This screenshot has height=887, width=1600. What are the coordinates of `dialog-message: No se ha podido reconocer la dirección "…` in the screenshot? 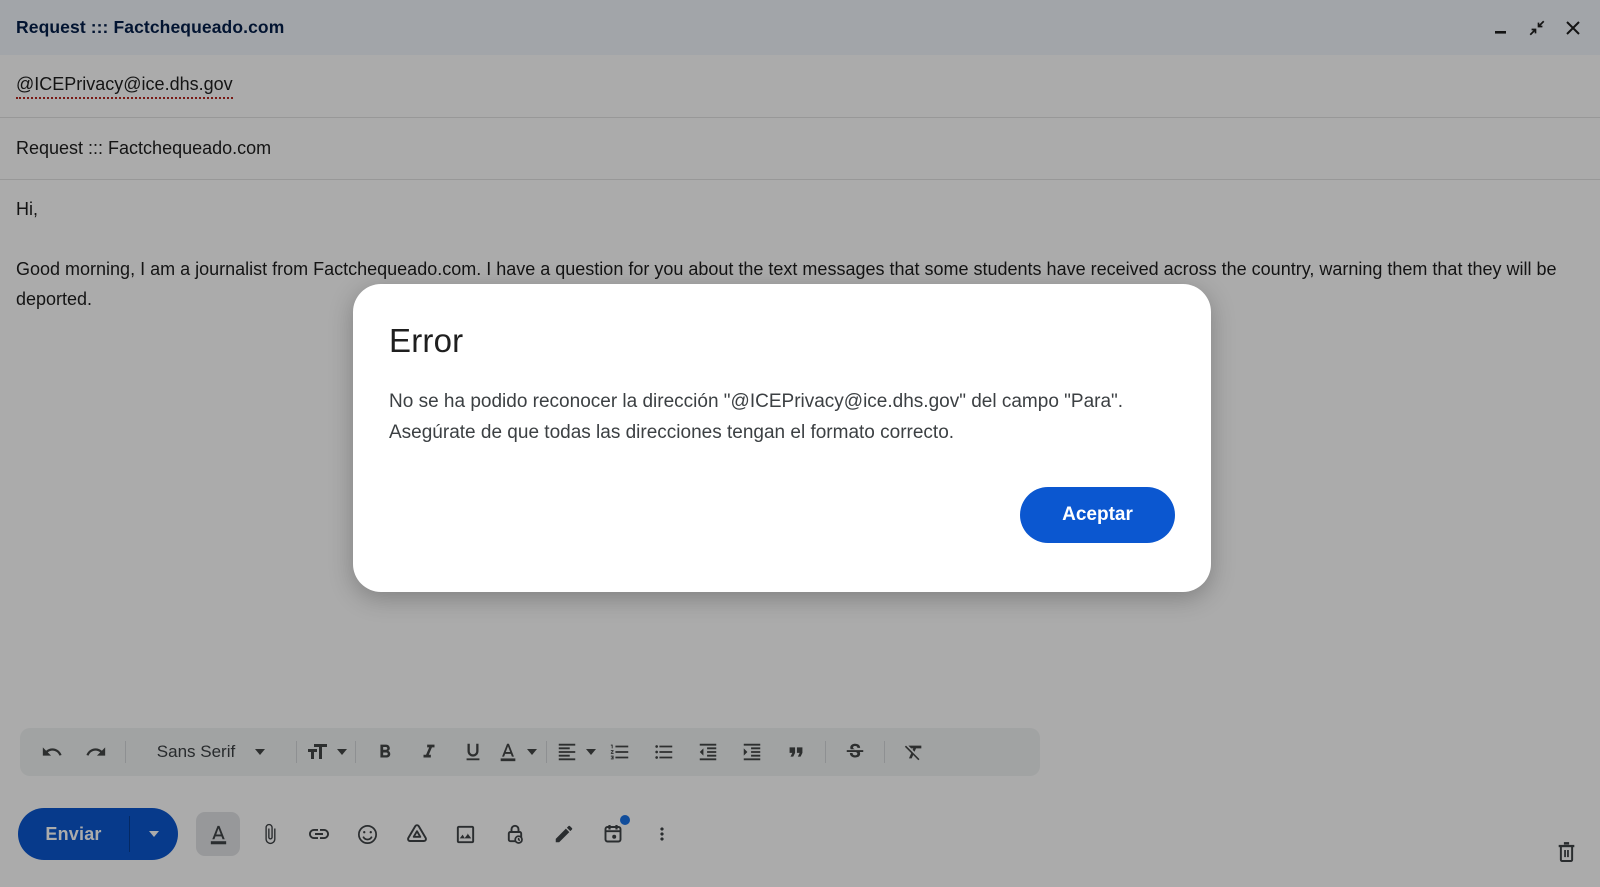 It's located at (756, 417).